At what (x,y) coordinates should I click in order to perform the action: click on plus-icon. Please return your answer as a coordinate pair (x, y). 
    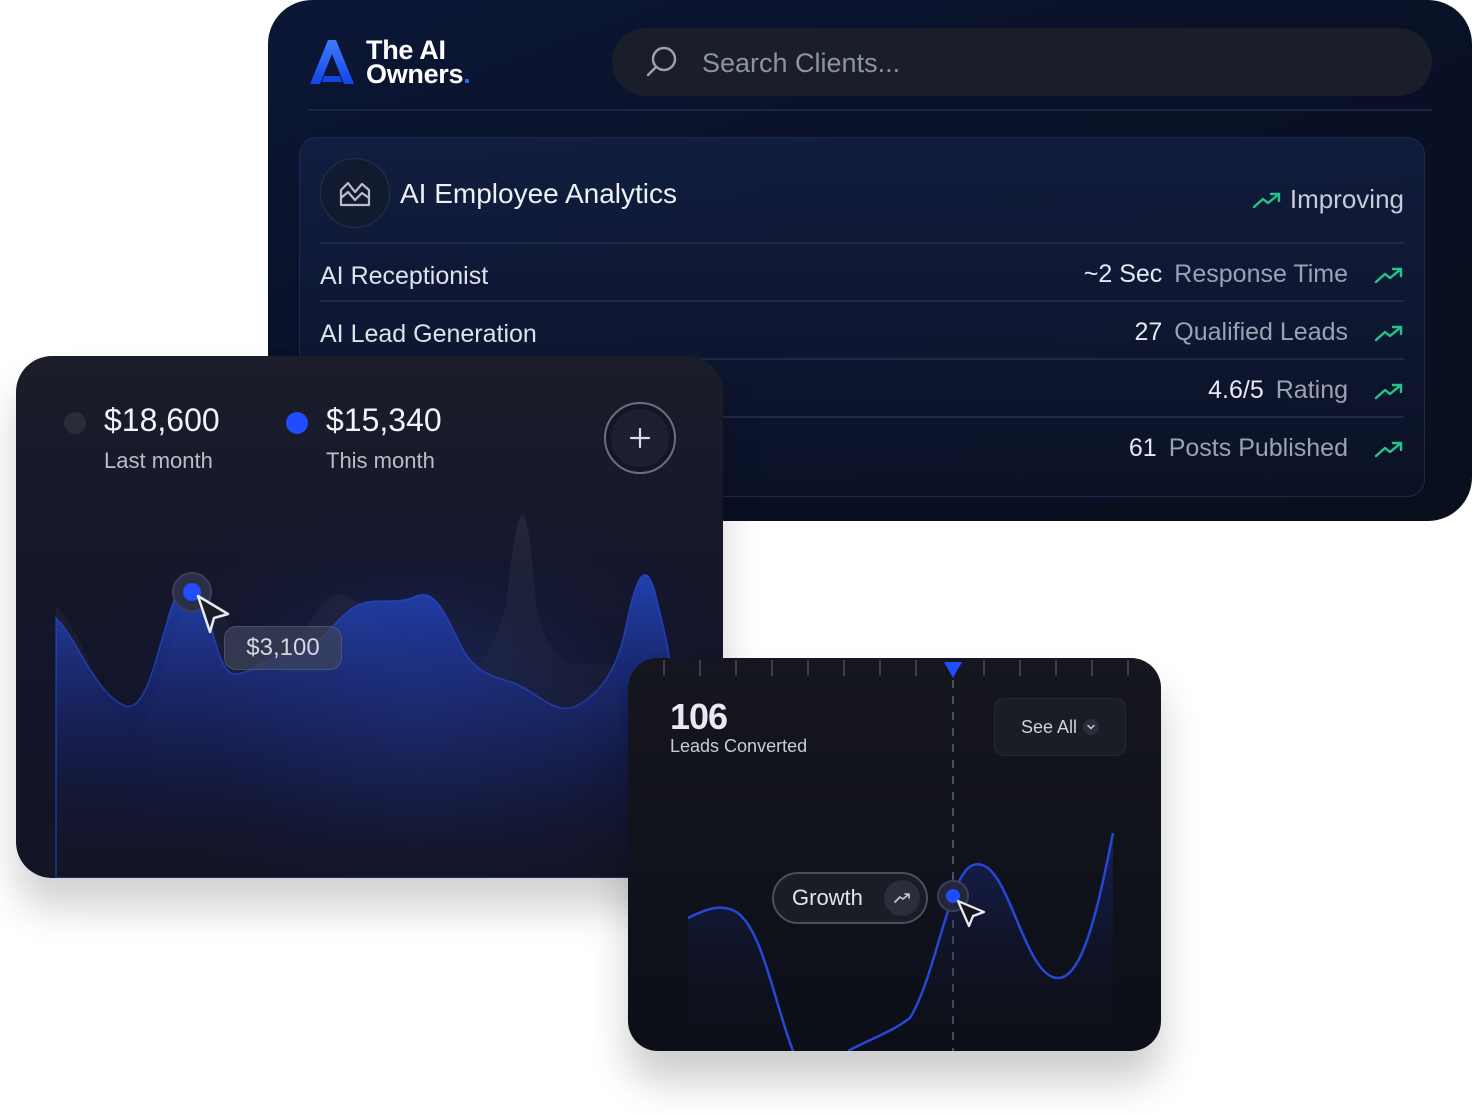
    Looking at the image, I should click on (640, 438).